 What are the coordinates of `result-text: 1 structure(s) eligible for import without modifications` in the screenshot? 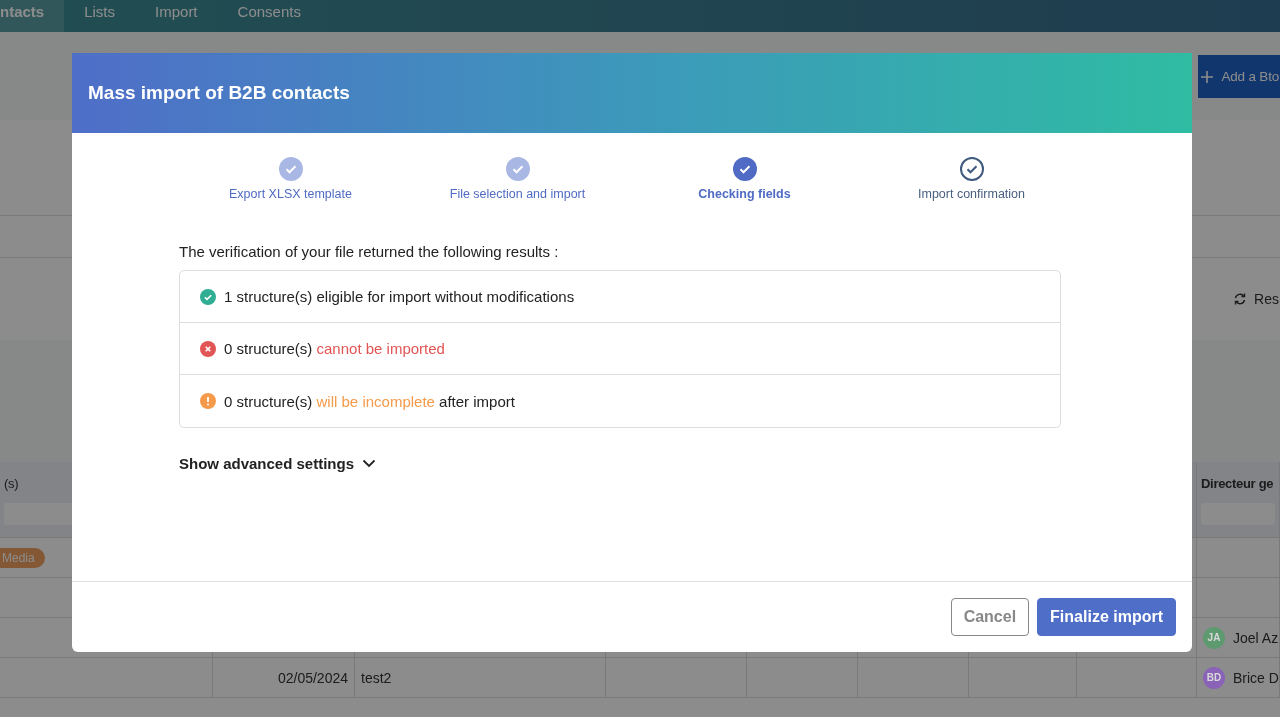 It's located at (399, 296).